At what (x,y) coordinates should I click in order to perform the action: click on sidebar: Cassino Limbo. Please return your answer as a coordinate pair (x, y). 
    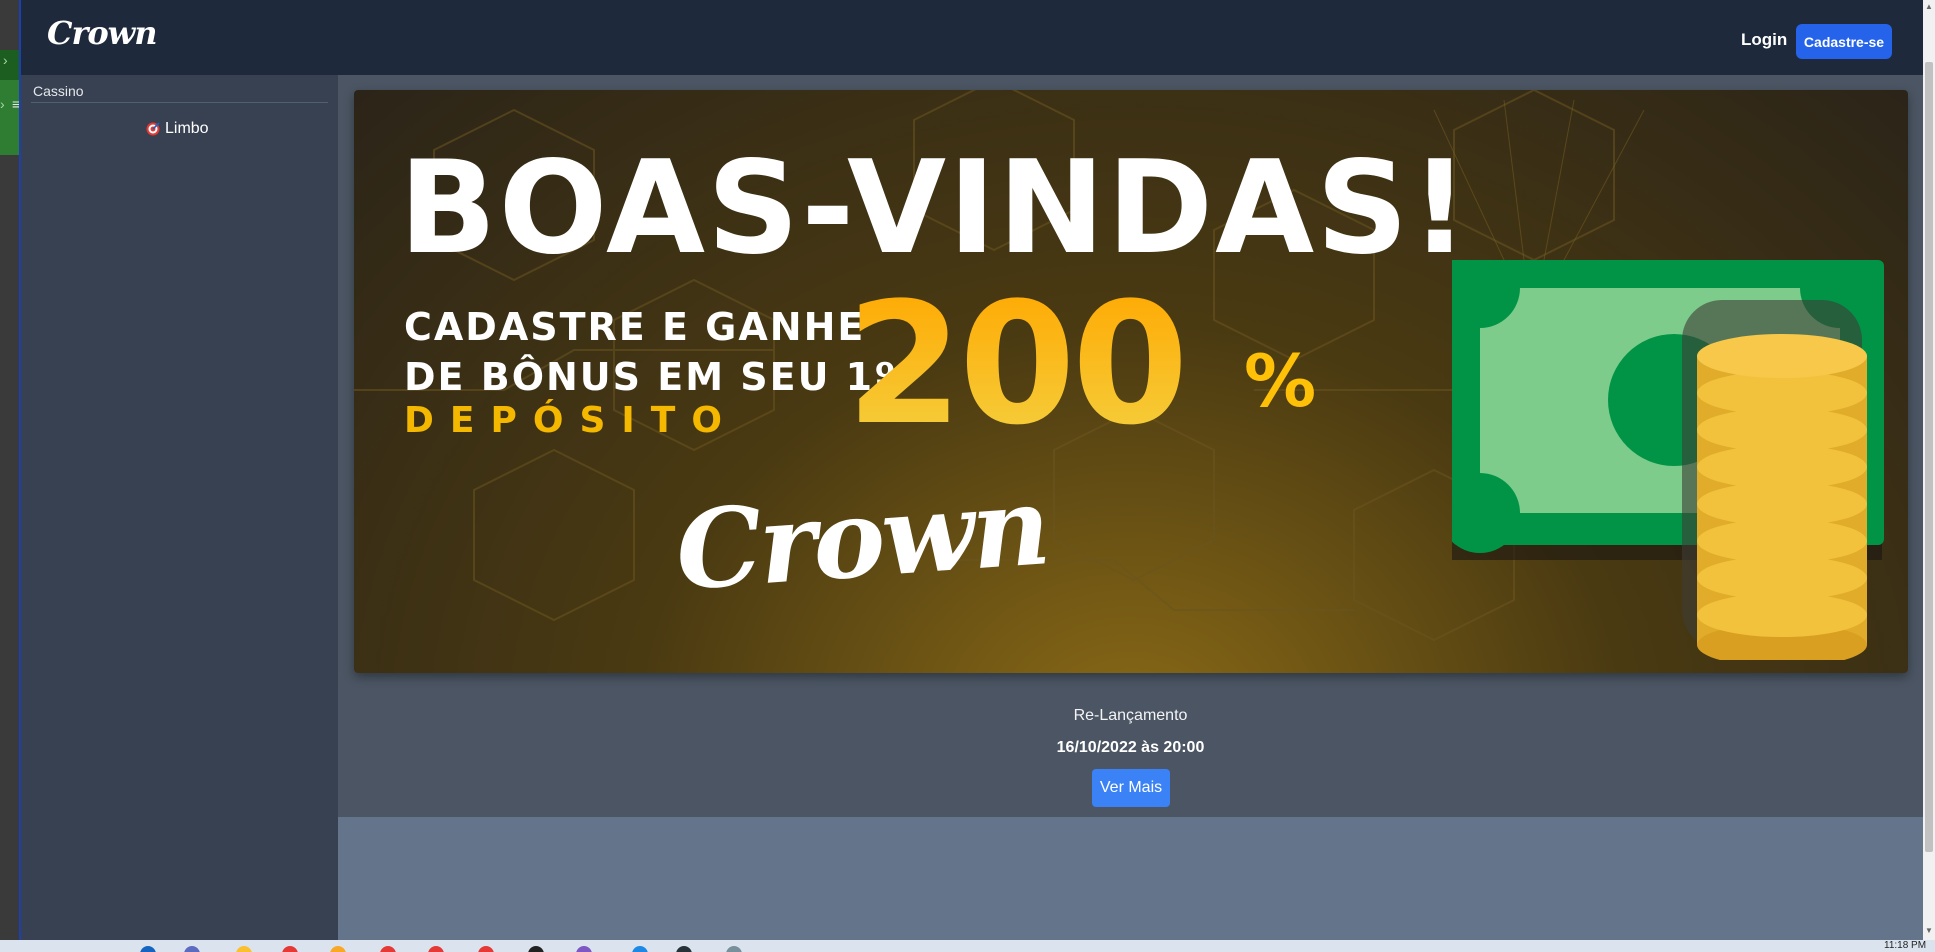
    Looking at the image, I should click on (179, 507).